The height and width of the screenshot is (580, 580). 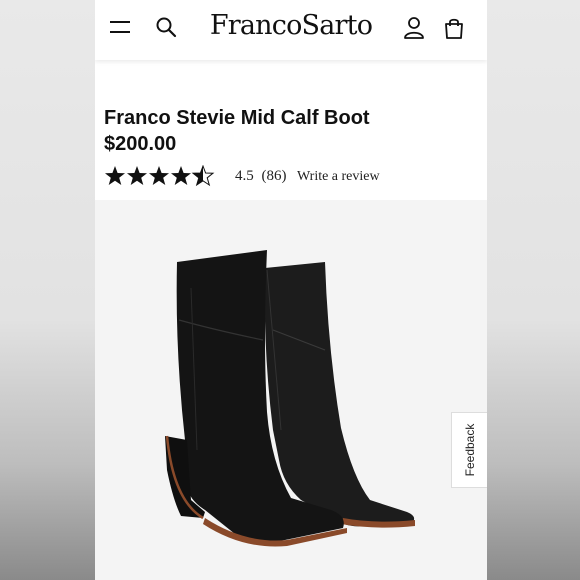 I want to click on boot-right, so click(x=339, y=395).